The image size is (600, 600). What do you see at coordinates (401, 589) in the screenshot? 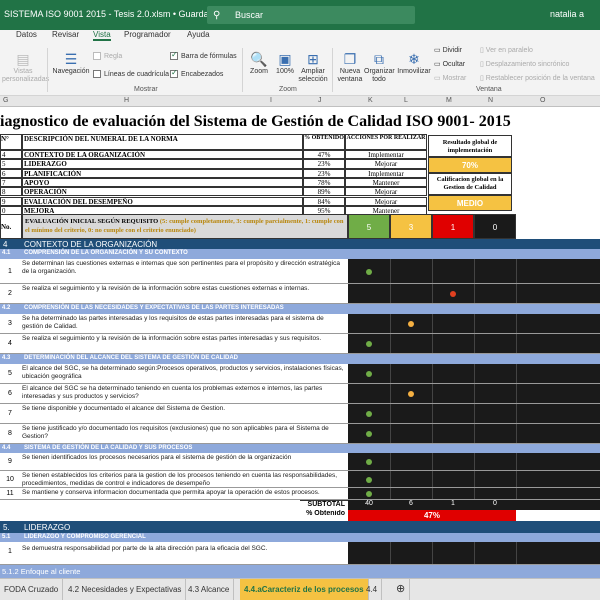
I see `add-sheet-icon: ⊕` at bounding box center [401, 589].